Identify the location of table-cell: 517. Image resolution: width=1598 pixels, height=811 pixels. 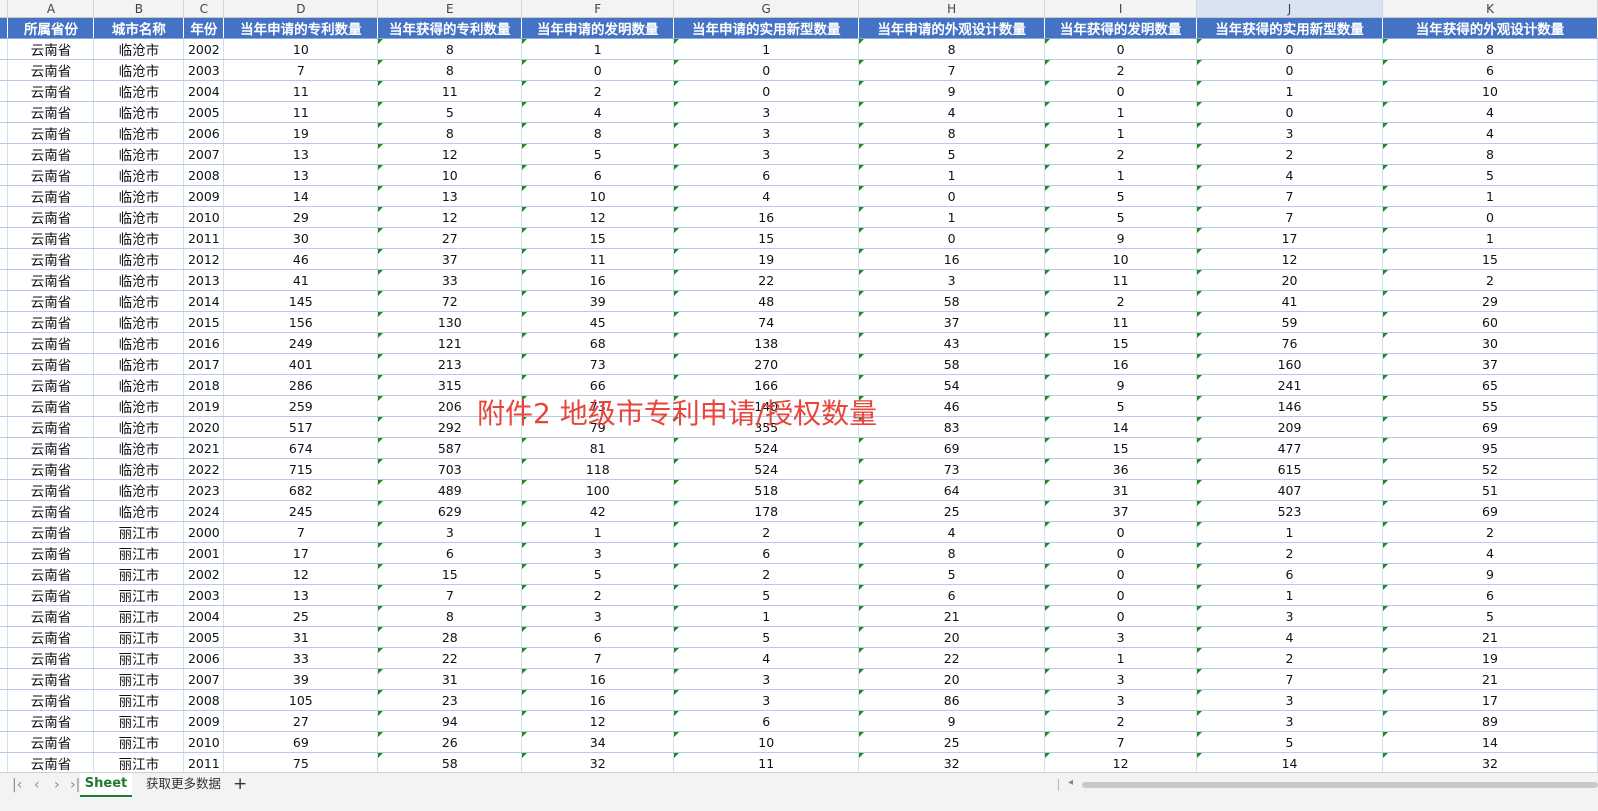
(301, 427).